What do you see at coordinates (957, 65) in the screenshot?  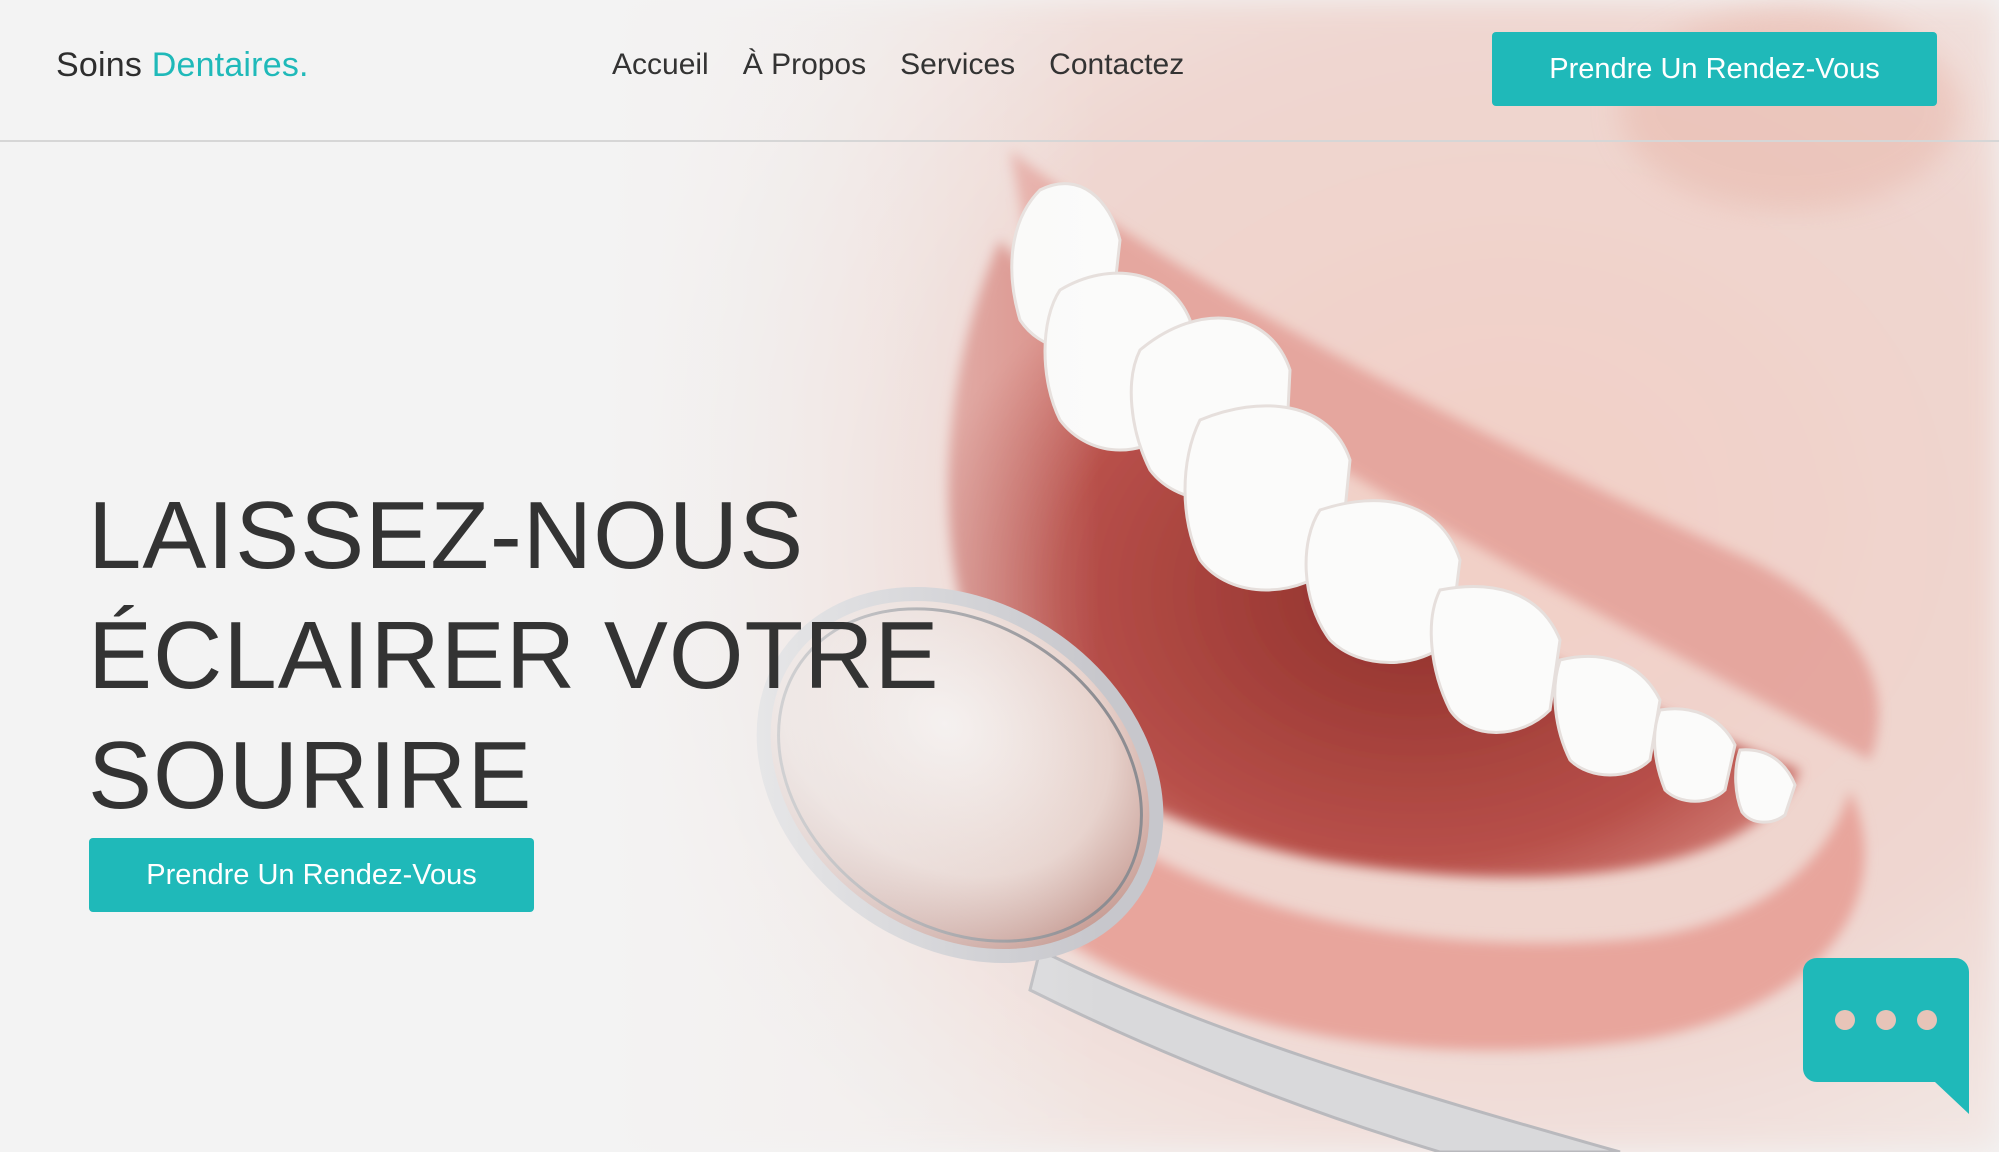 I see `nav-link-services: Services` at bounding box center [957, 65].